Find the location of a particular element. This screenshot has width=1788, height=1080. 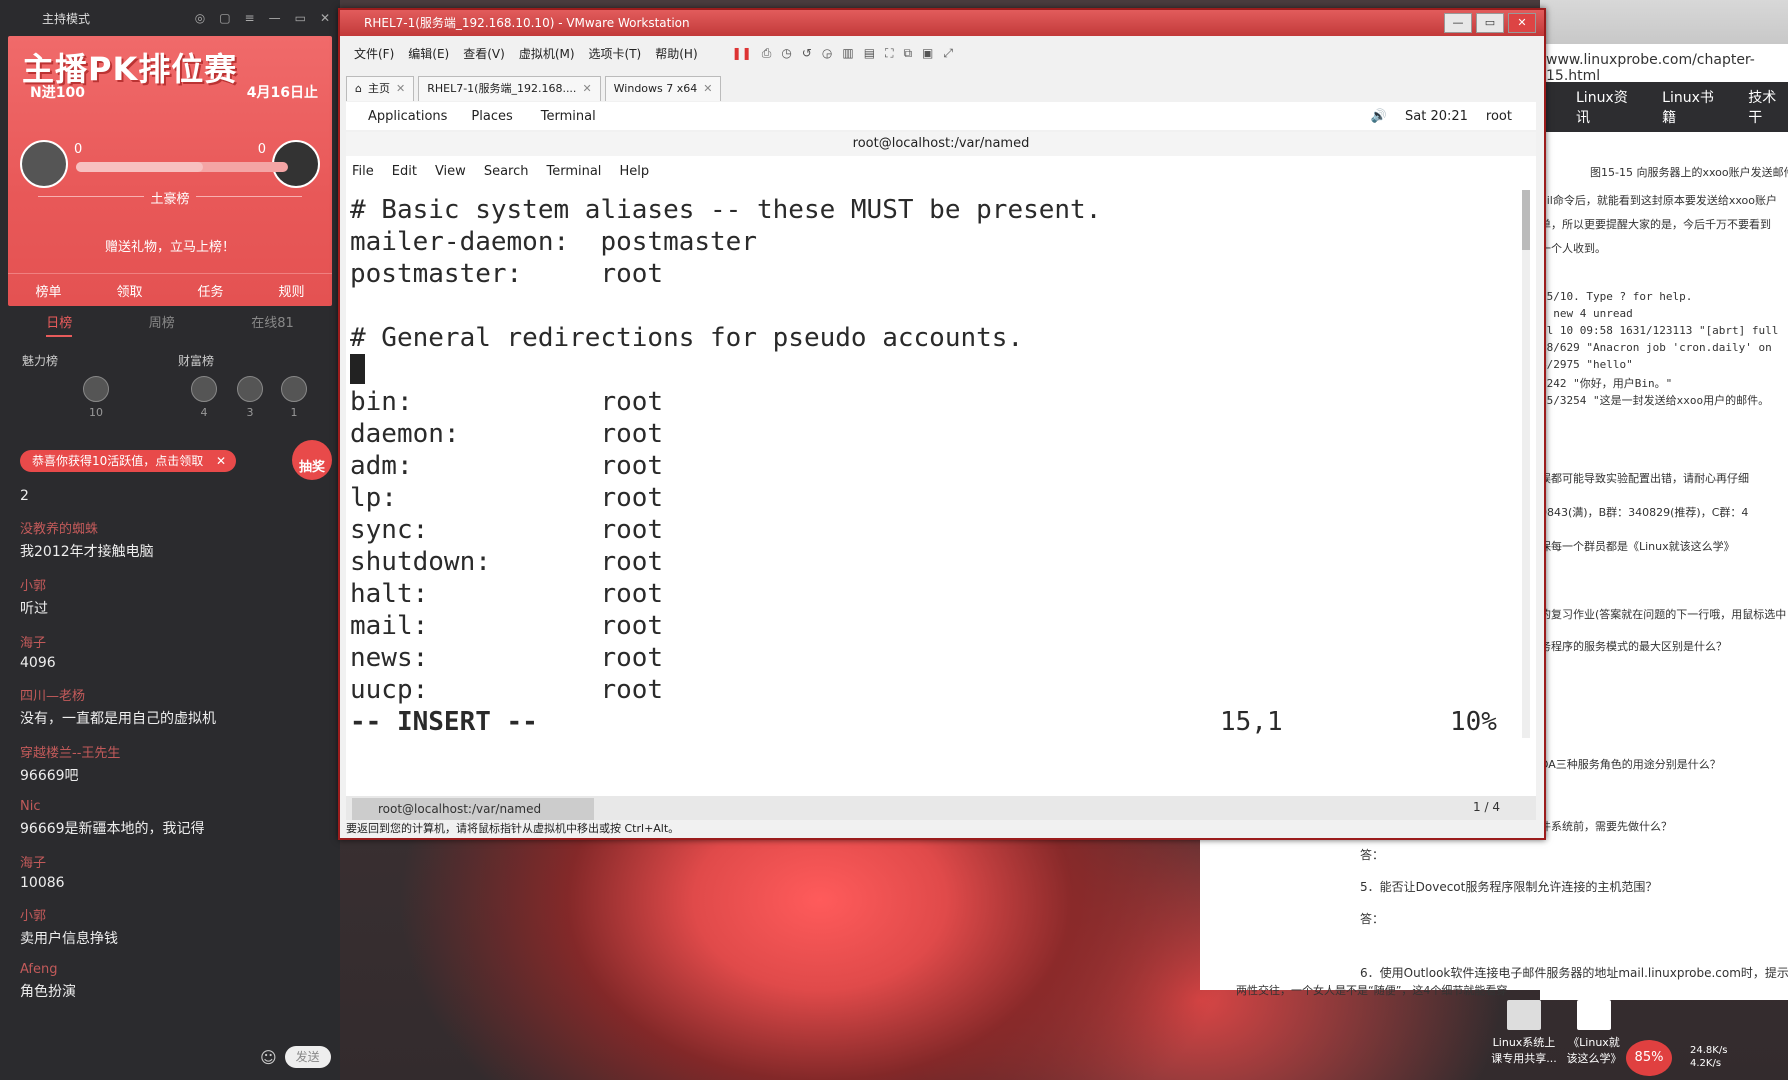

revert-icon: ↺ is located at coordinates (807, 53).